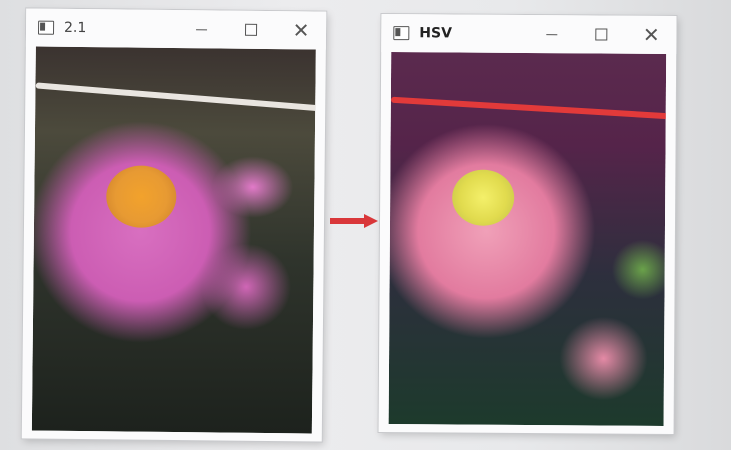 The height and width of the screenshot is (450, 731). I want to click on window-title: 2.1, so click(75, 28).